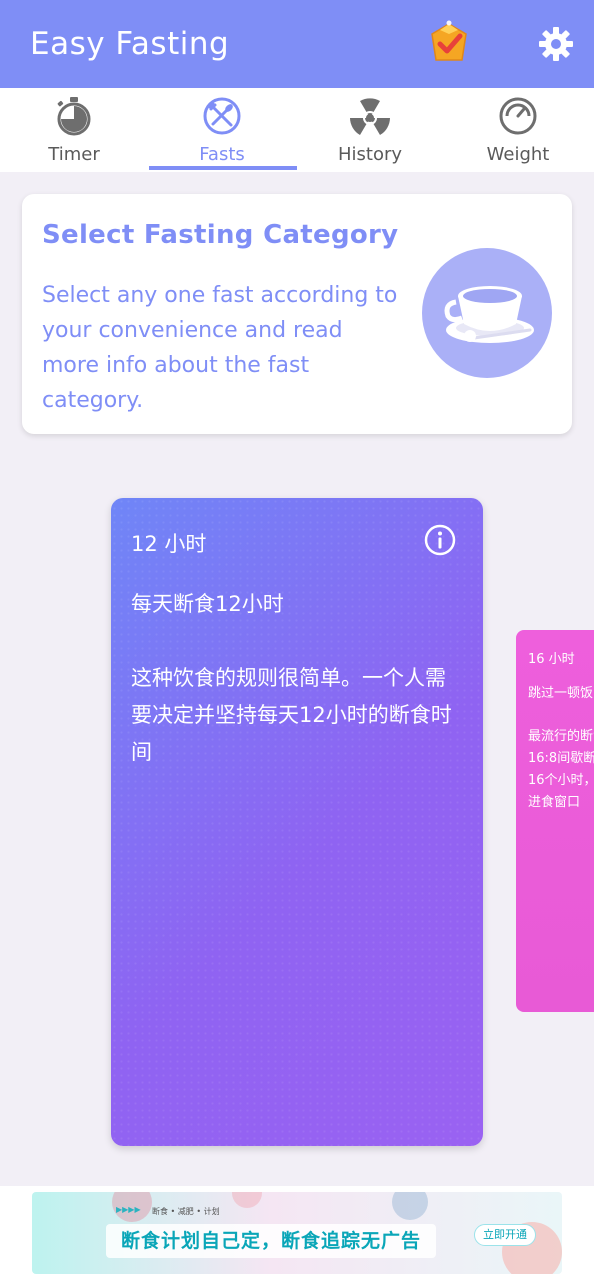  I want to click on tab-timer: Timer, so click(74, 130).